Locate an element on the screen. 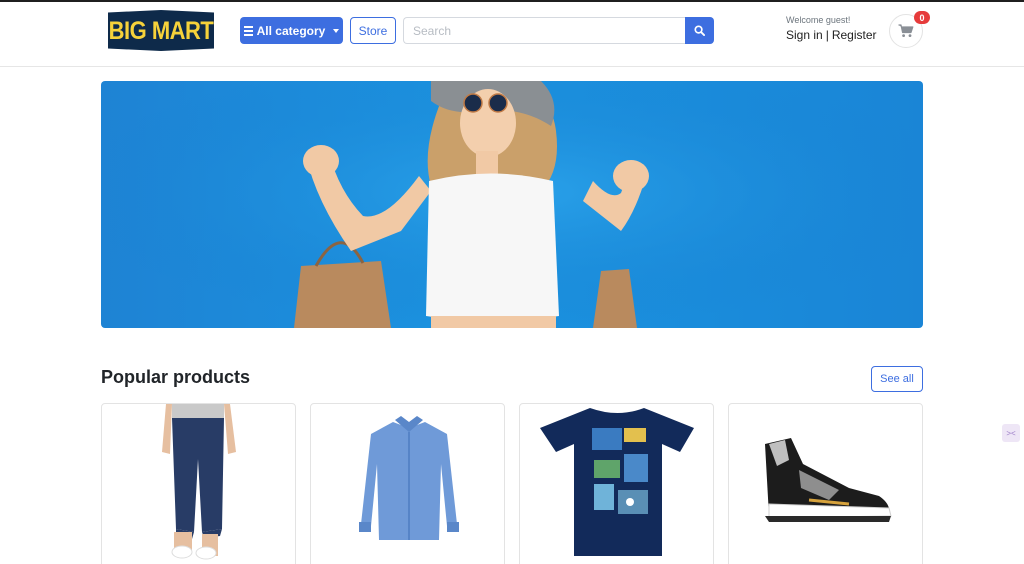 This screenshot has height=564, width=1024. all-category-label: All category is located at coordinates (291, 30).